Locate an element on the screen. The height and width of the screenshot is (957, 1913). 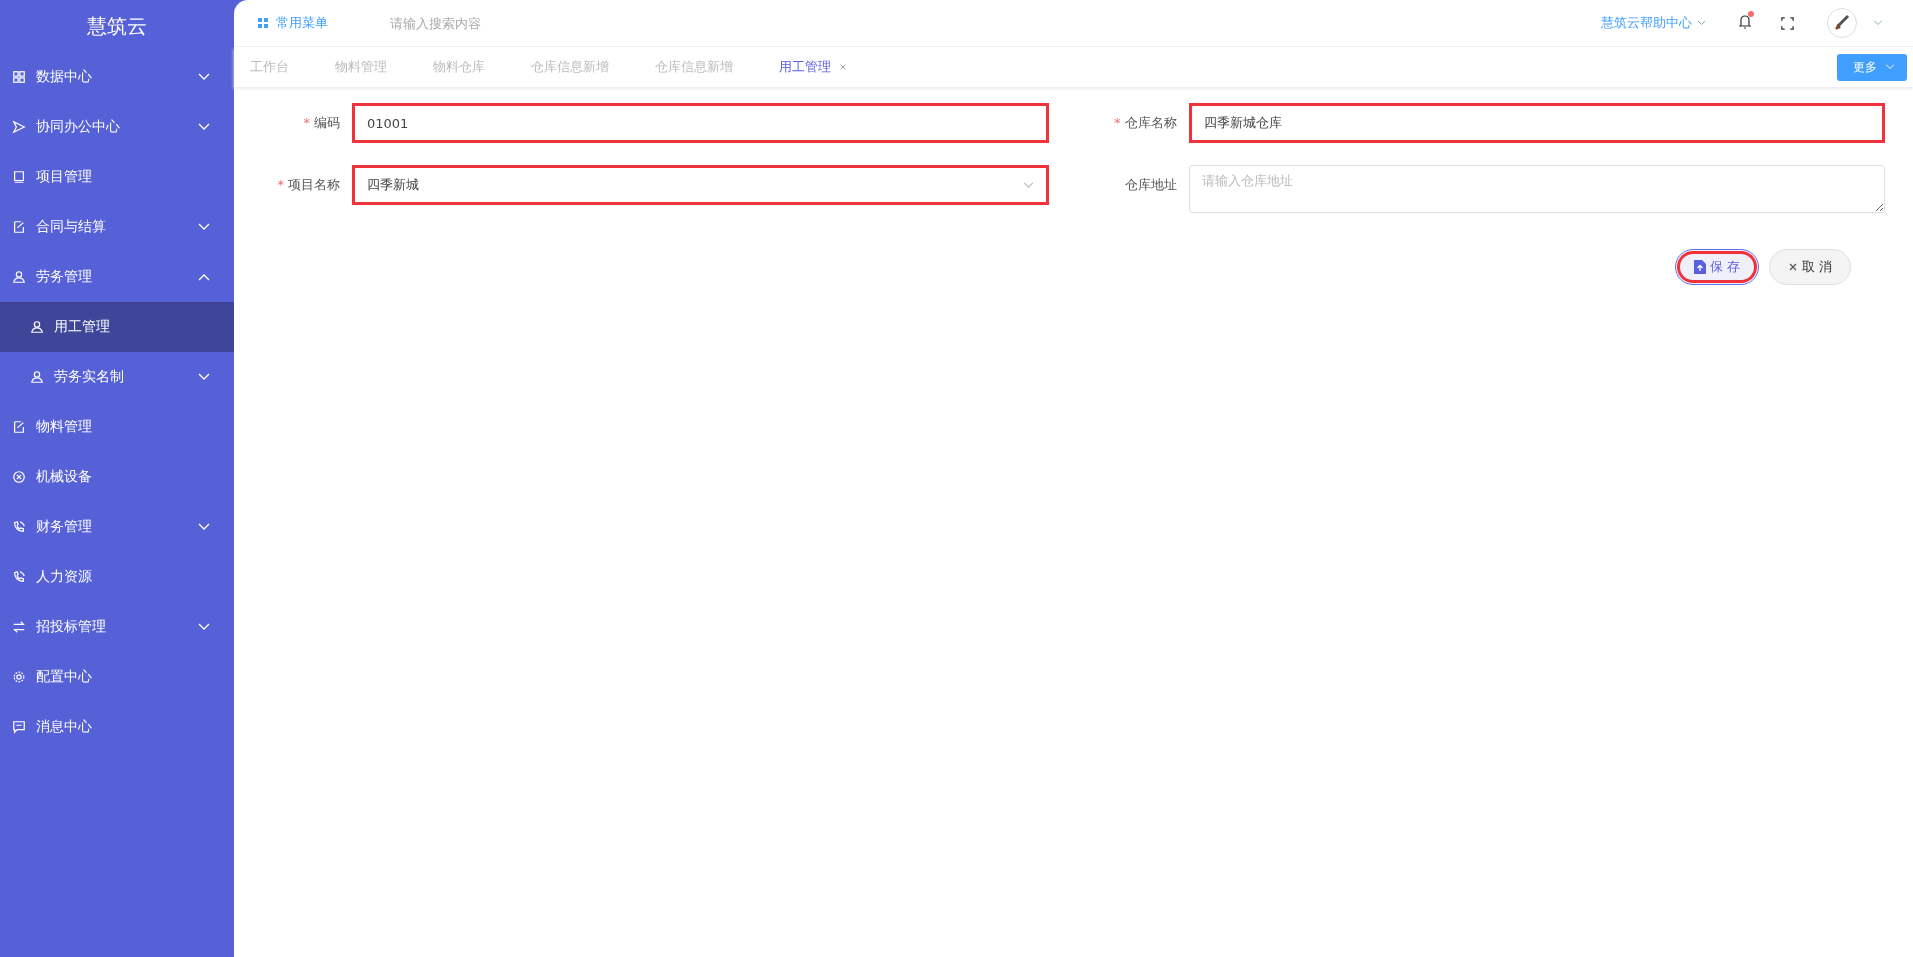
menu-label: 数据中心 is located at coordinates (64, 77).